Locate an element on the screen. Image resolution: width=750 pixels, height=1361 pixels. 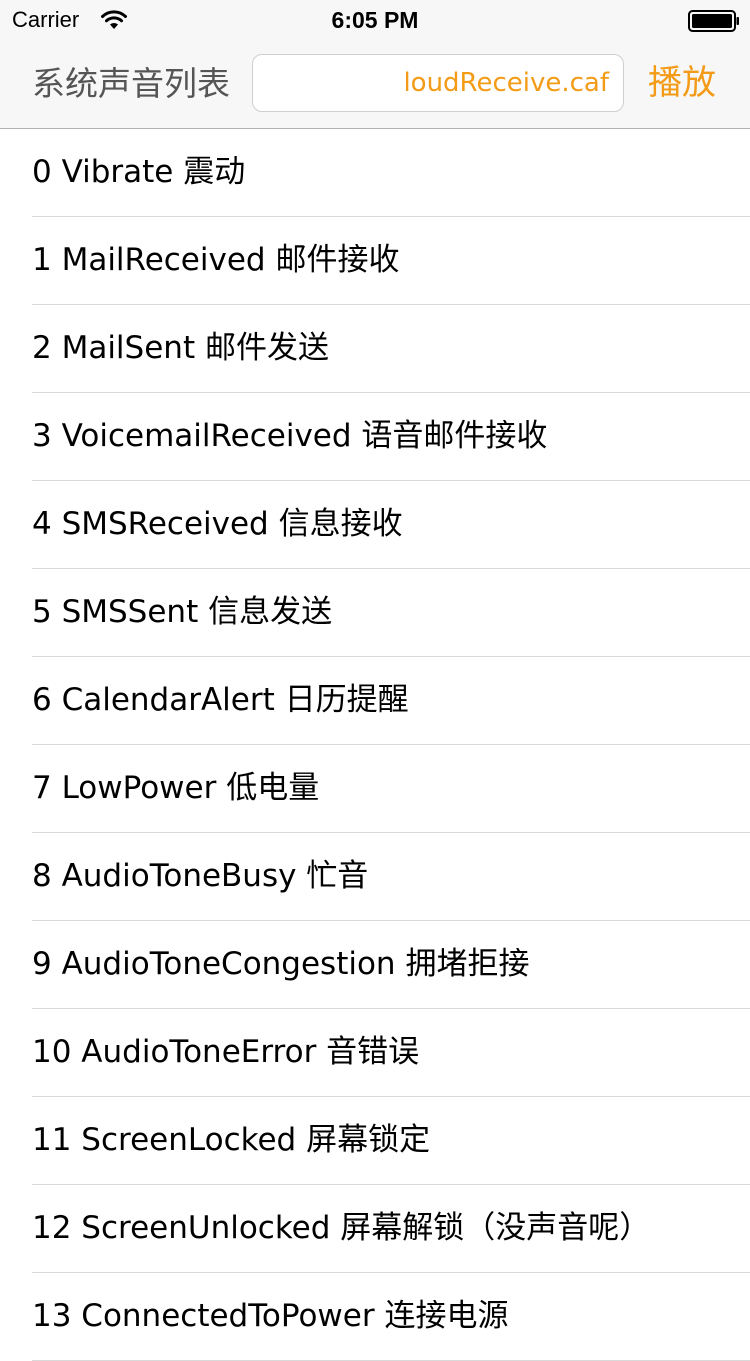
navigation-bar: 系统声音列表 loudReceive.caf 播放 is located at coordinates (375, 84).